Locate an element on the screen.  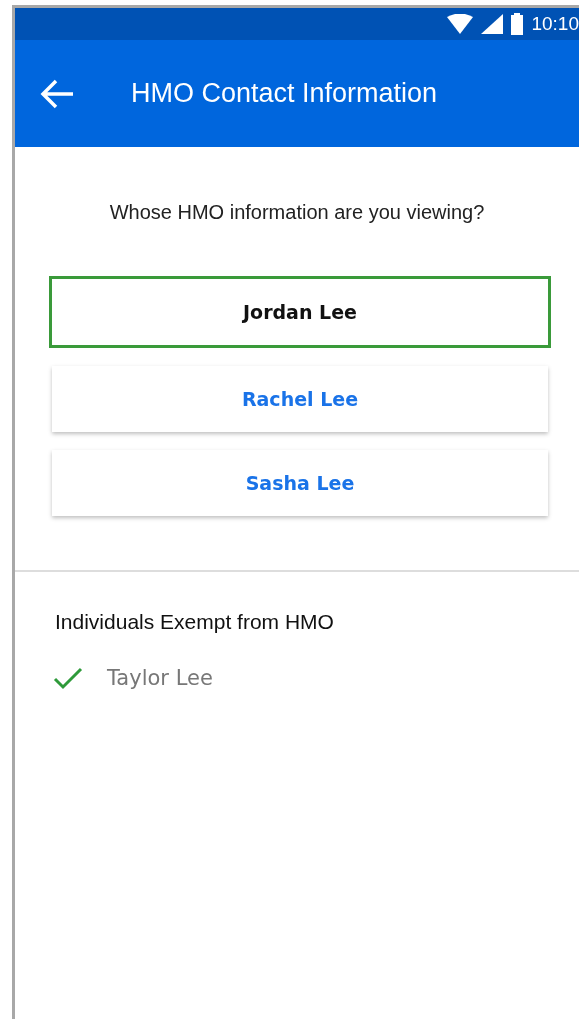
battery-icon is located at coordinates (517, 24).